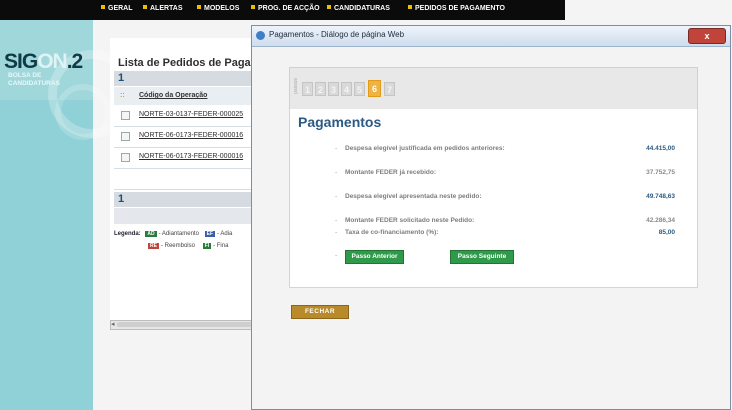  Describe the element at coordinates (207, 246) in the screenshot. I see `legend-badge-fi: FI` at that location.